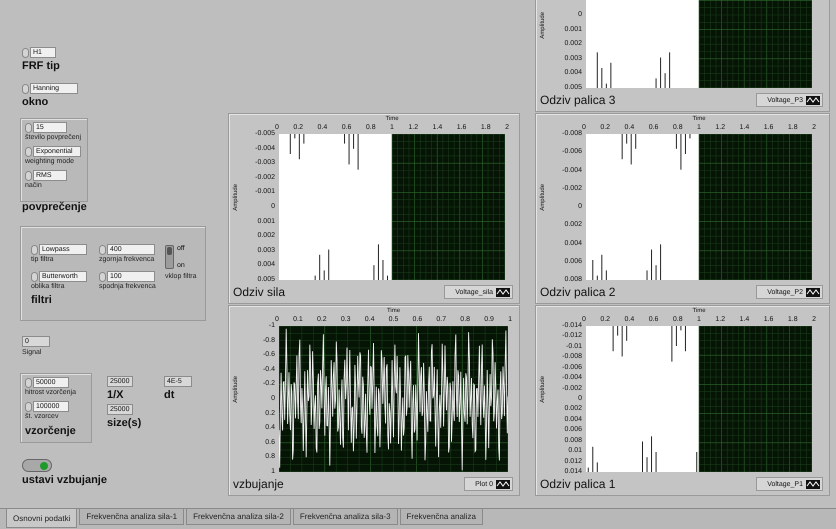 Image resolution: width=836 pixels, height=529 pixels. What do you see at coordinates (41, 300) in the screenshot?
I see `group-title: filtri` at bounding box center [41, 300].